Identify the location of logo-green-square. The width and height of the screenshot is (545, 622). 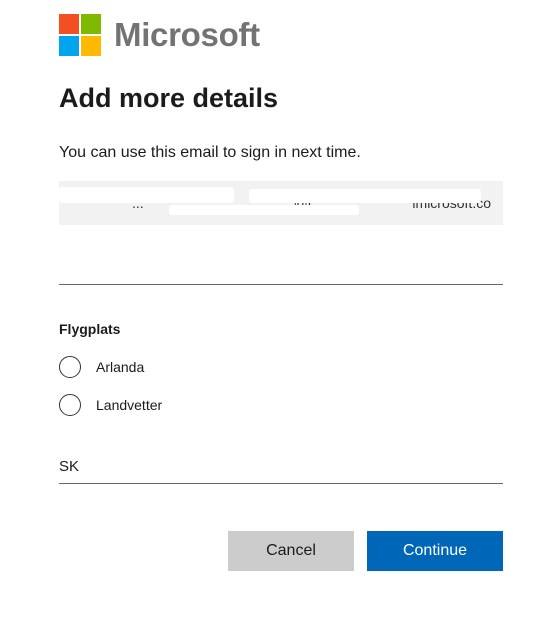
(91, 24).